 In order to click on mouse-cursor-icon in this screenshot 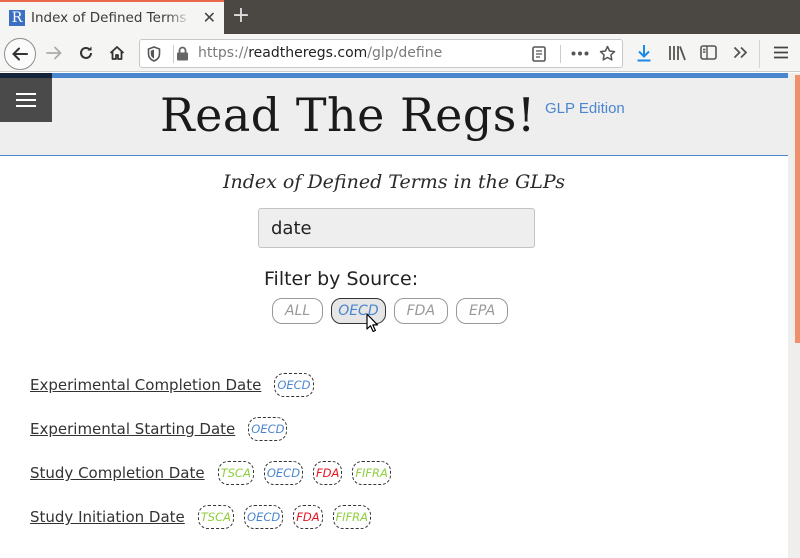, I will do `click(372, 323)`.